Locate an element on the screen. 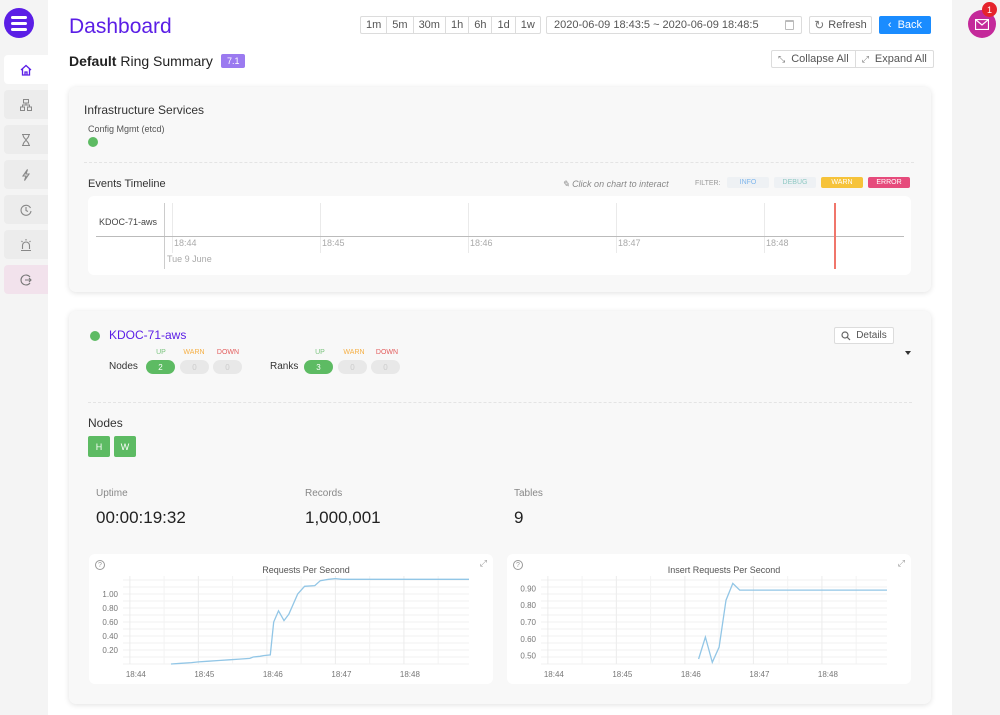 The image size is (1000, 715). date-range-picker: 2020-06-09 18:43:5 ~ 2020-06-09 18:48:5 is located at coordinates (674, 25).